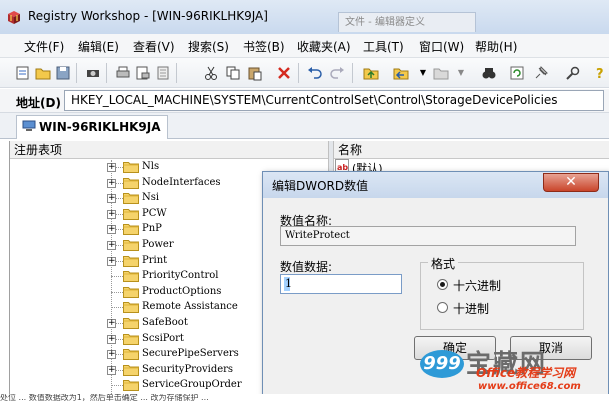 The height and width of the screenshot is (402, 609). Describe the element at coordinates (182, 291) in the screenshot. I see `tree-item-label: ProductOptions` at that location.